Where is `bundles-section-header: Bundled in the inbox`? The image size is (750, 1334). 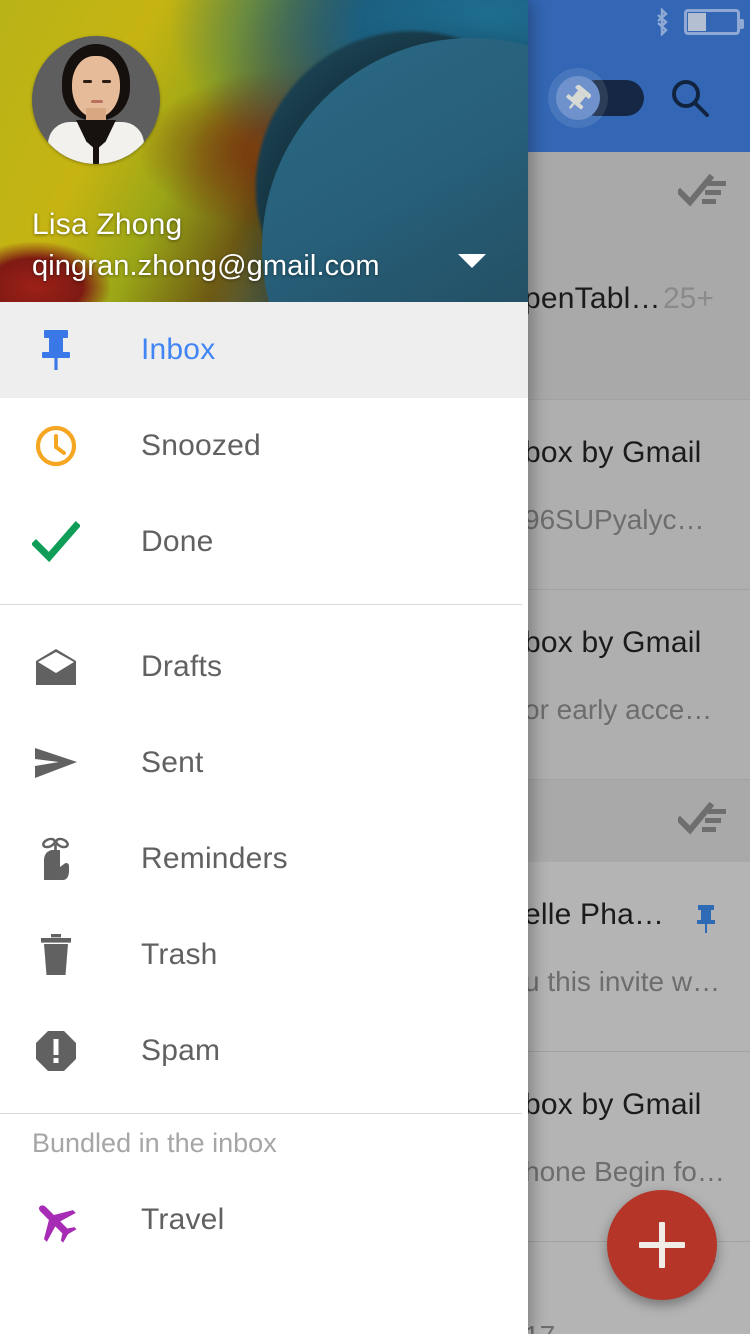
bundles-section-header: Bundled in the inbox is located at coordinates (154, 1142).